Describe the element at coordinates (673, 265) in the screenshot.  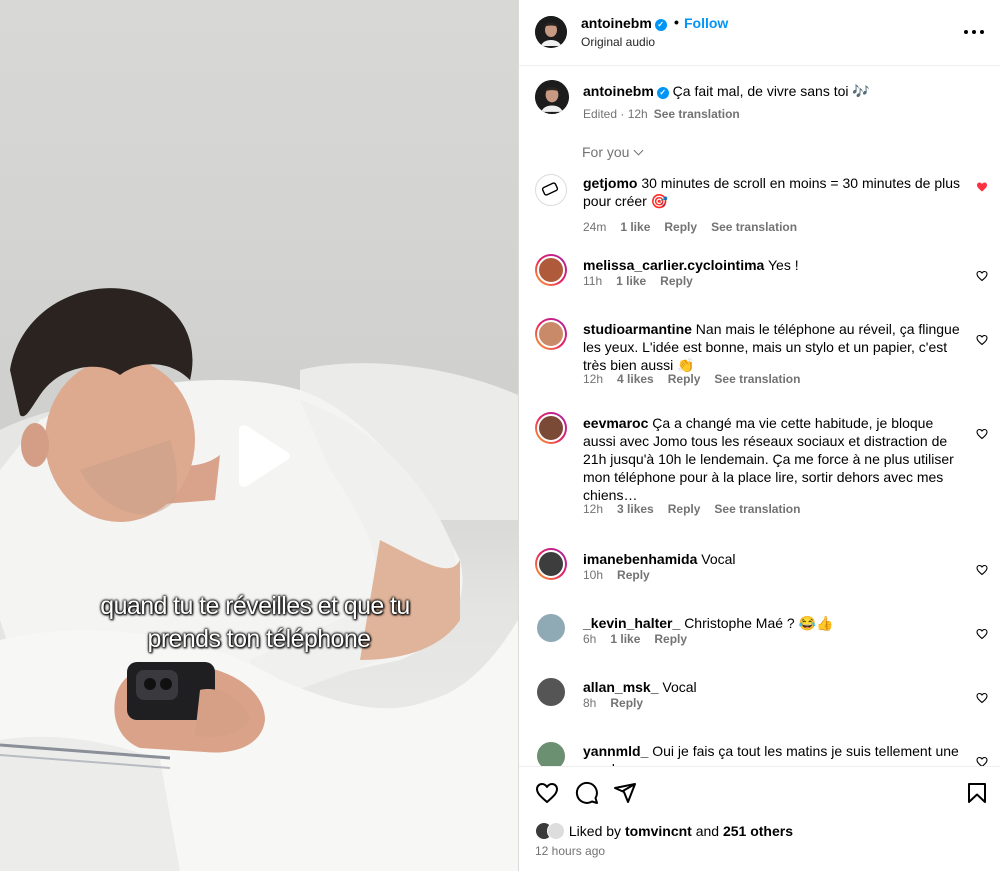
I see `comment-username: melissa_carlier.cyclointima` at that location.